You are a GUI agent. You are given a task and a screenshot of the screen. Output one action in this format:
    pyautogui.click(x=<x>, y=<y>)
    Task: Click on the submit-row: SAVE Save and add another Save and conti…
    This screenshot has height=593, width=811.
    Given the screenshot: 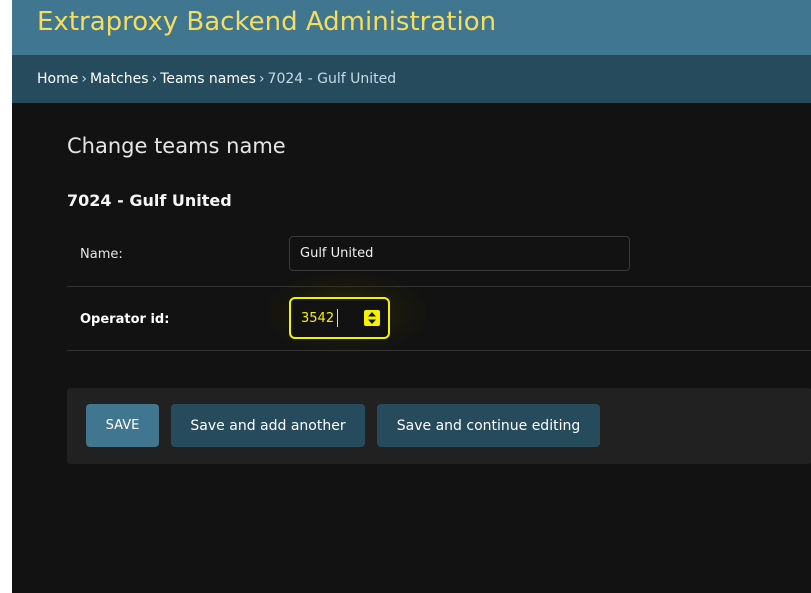 What is the action you would take?
    pyautogui.click(x=439, y=426)
    